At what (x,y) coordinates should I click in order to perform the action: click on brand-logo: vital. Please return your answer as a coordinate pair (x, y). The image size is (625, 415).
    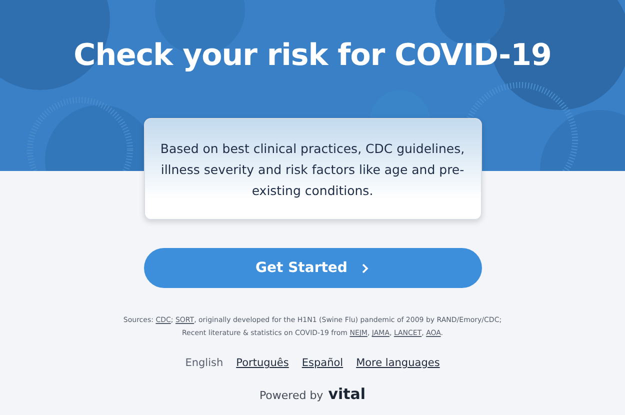
    Looking at the image, I should click on (347, 394).